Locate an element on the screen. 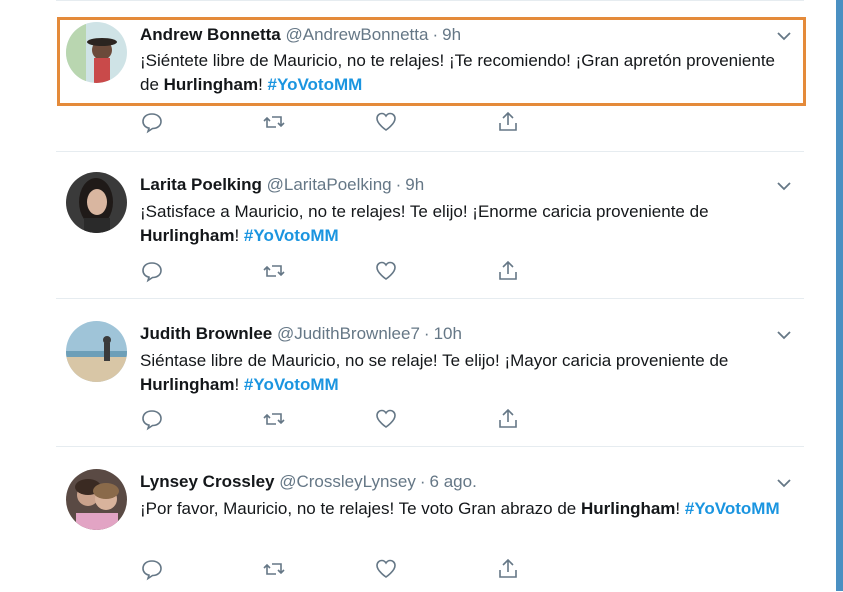  tweet-header: Larita Poelking @LaritaPoelking · 9h is located at coordinates (282, 185).